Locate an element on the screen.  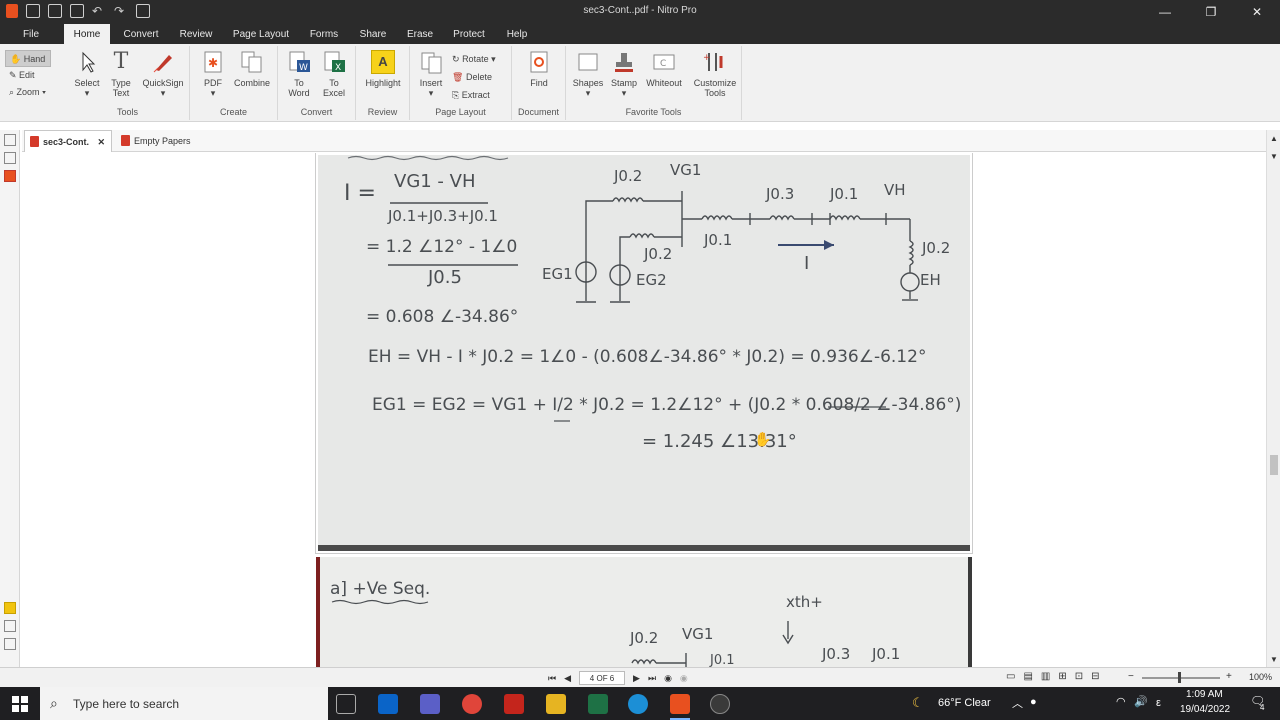
tab-page-layout: Page Layout is located at coordinates (261, 34).